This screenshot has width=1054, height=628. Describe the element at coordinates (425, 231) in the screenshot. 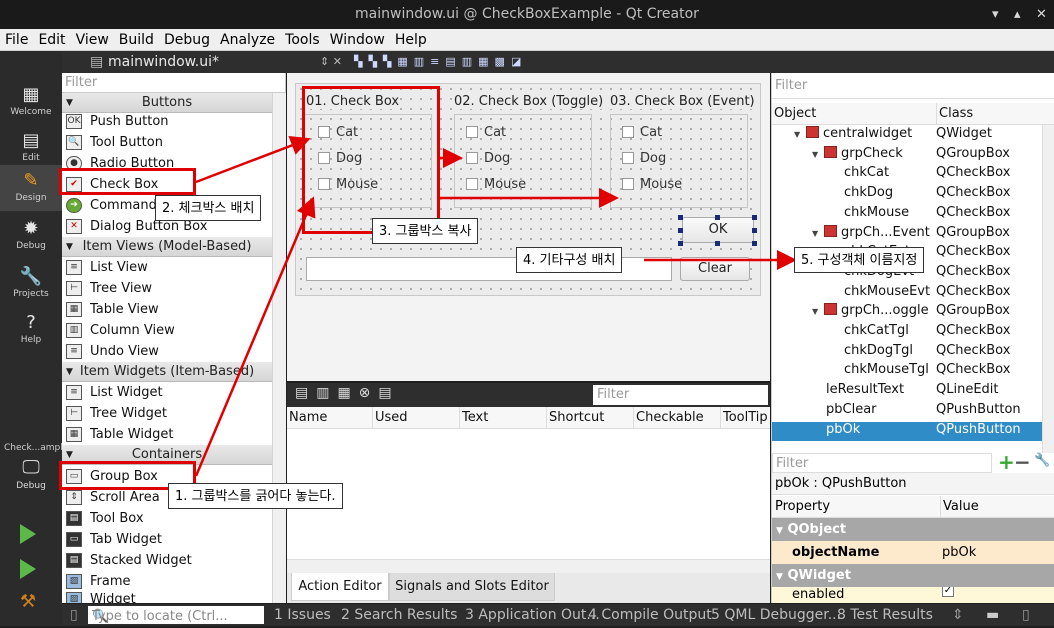

I see `annotation-note-3: 3. 그룹박스 복사` at that location.